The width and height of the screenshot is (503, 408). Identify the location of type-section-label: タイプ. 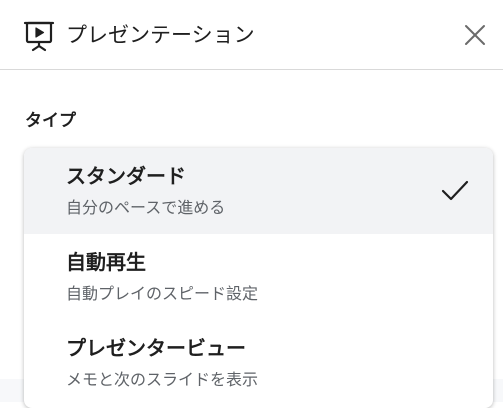
(50, 121).